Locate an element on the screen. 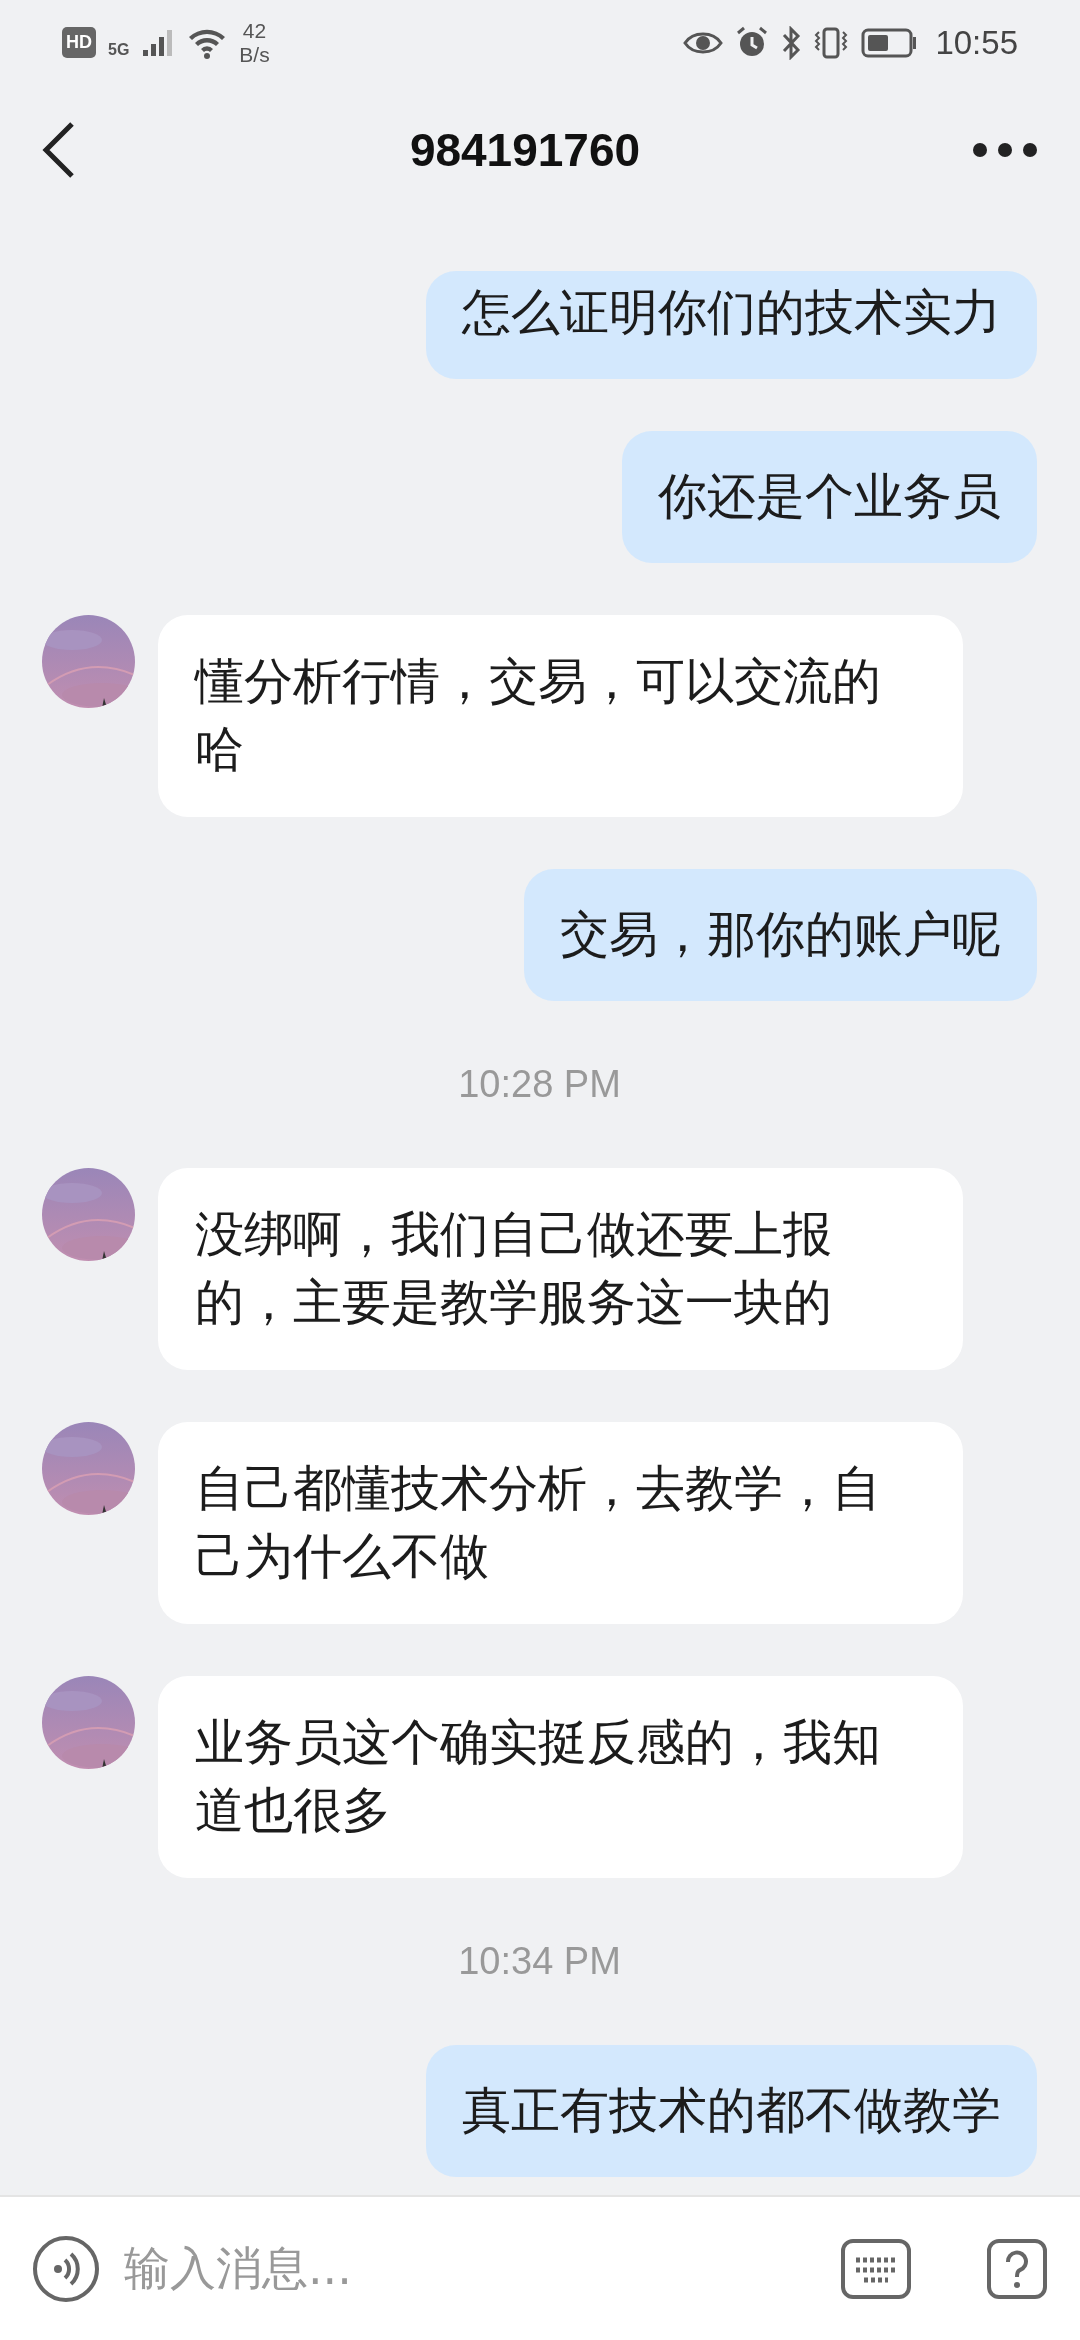  help-button is located at coordinates (1017, 2268).